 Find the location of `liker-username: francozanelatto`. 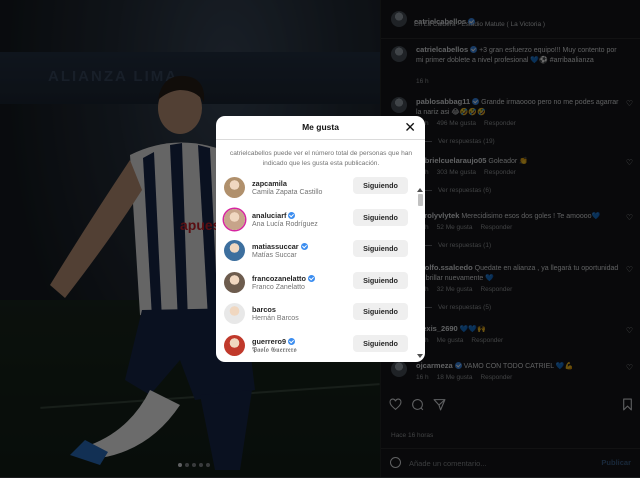

liker-username: francozanelatto is located at coordinates (279, 278).